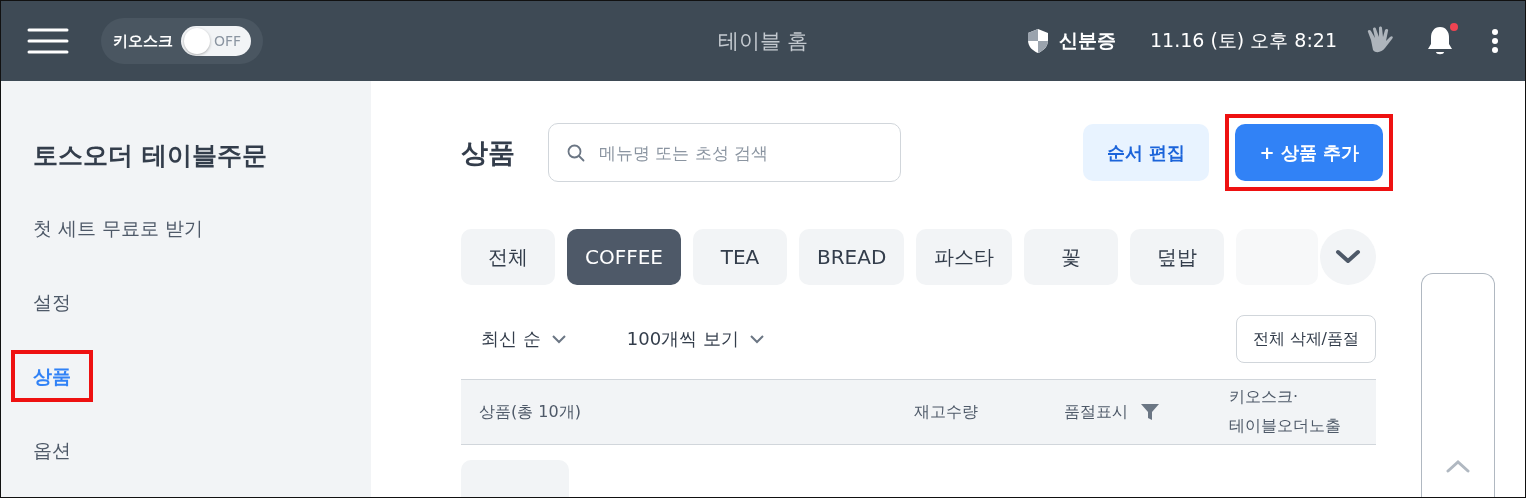  I want to click on column-header: 상품(총 10개), so click(530, 412).